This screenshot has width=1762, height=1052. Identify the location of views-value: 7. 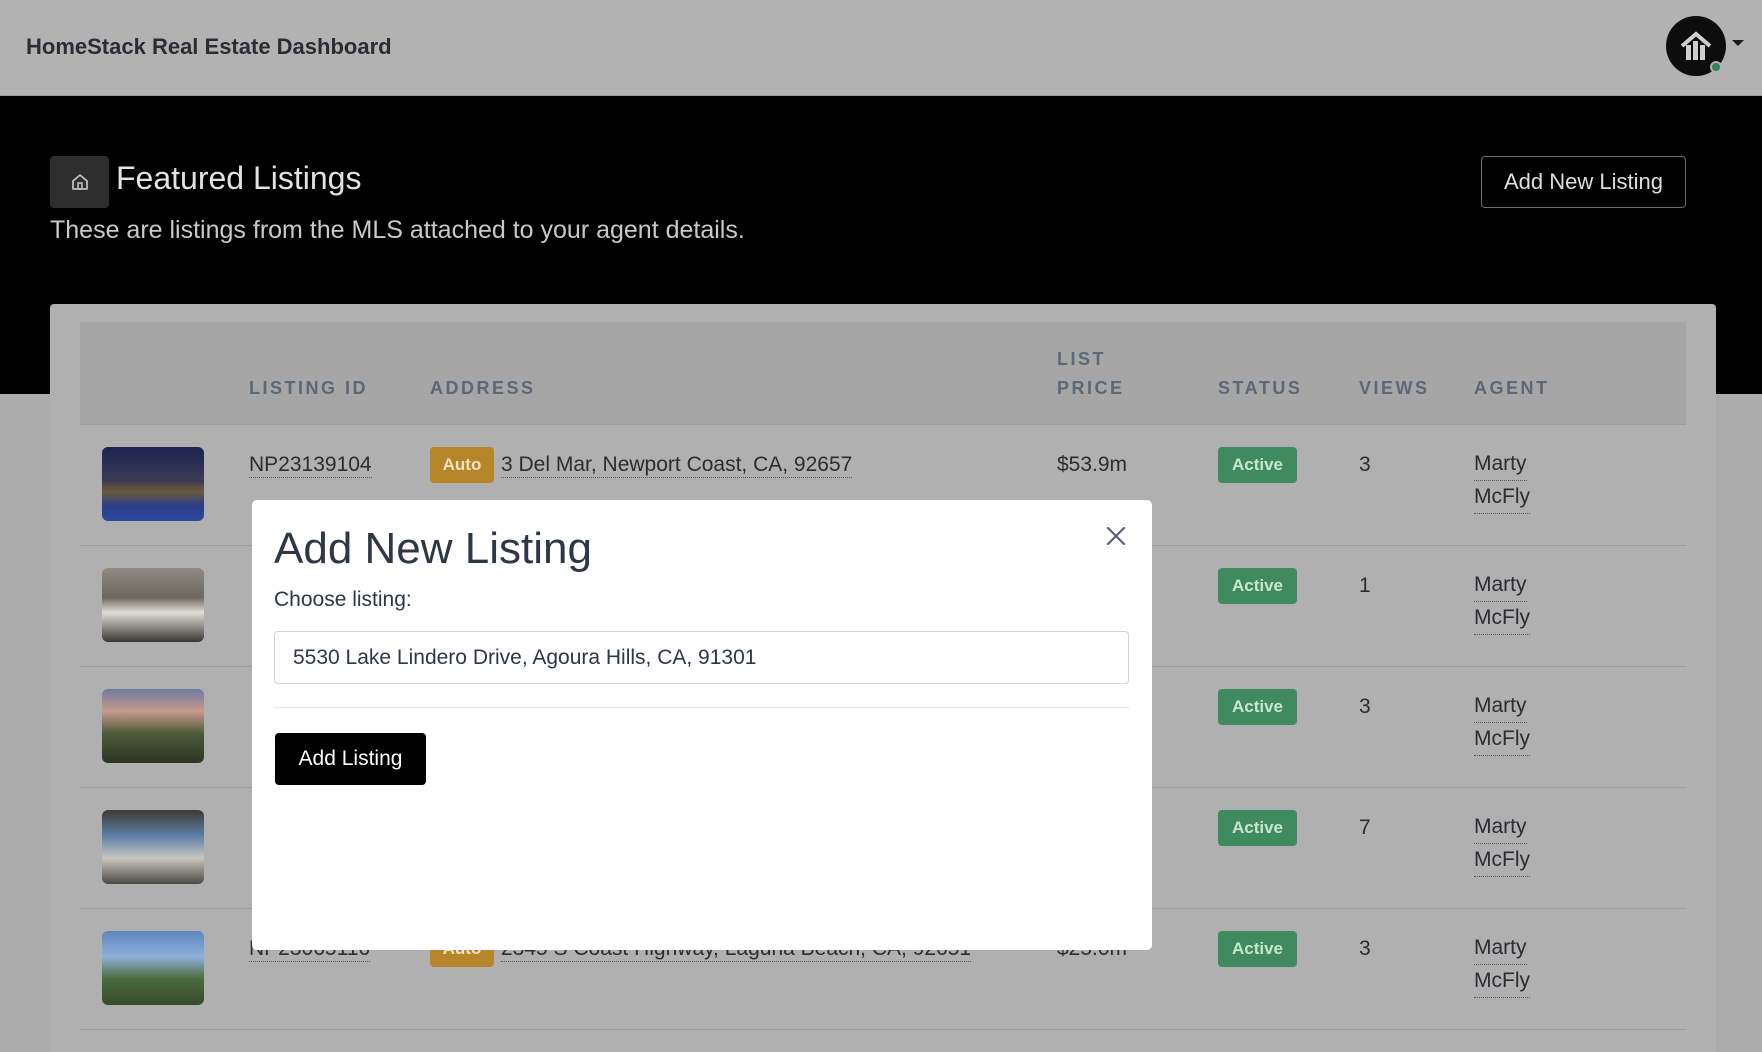
(1365, 827).